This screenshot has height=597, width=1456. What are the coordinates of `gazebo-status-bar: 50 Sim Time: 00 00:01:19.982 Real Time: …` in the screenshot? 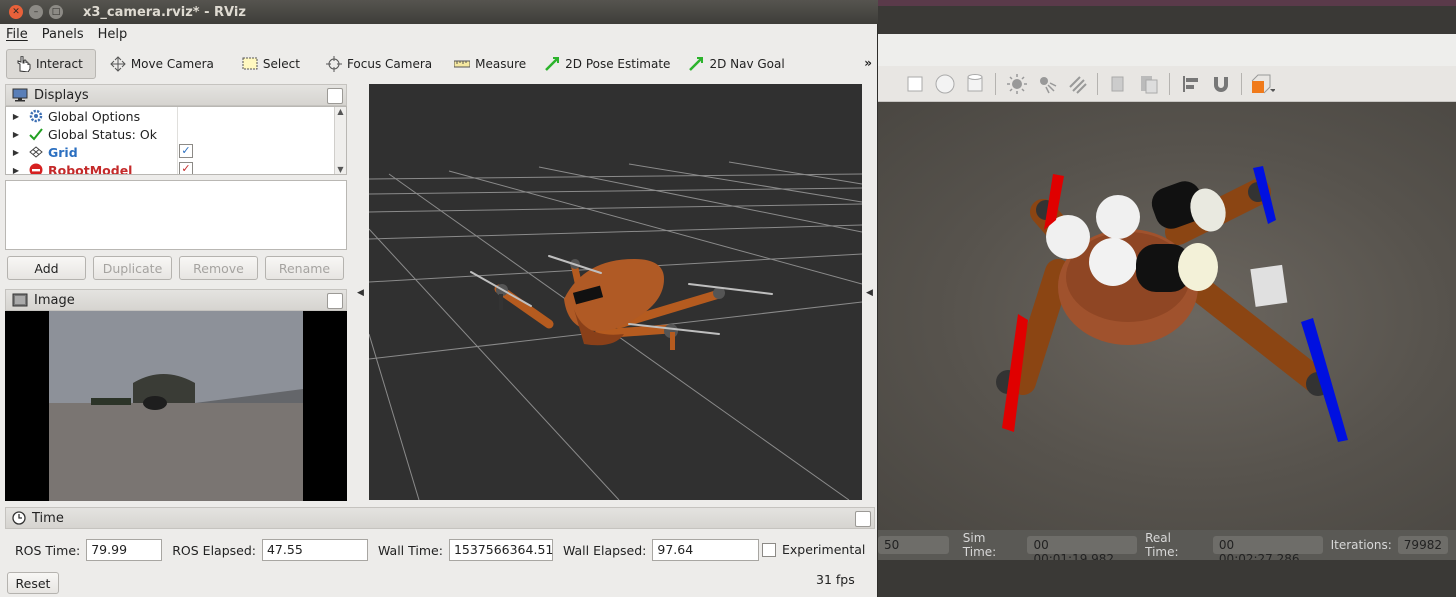 It's located at (1167, 548).